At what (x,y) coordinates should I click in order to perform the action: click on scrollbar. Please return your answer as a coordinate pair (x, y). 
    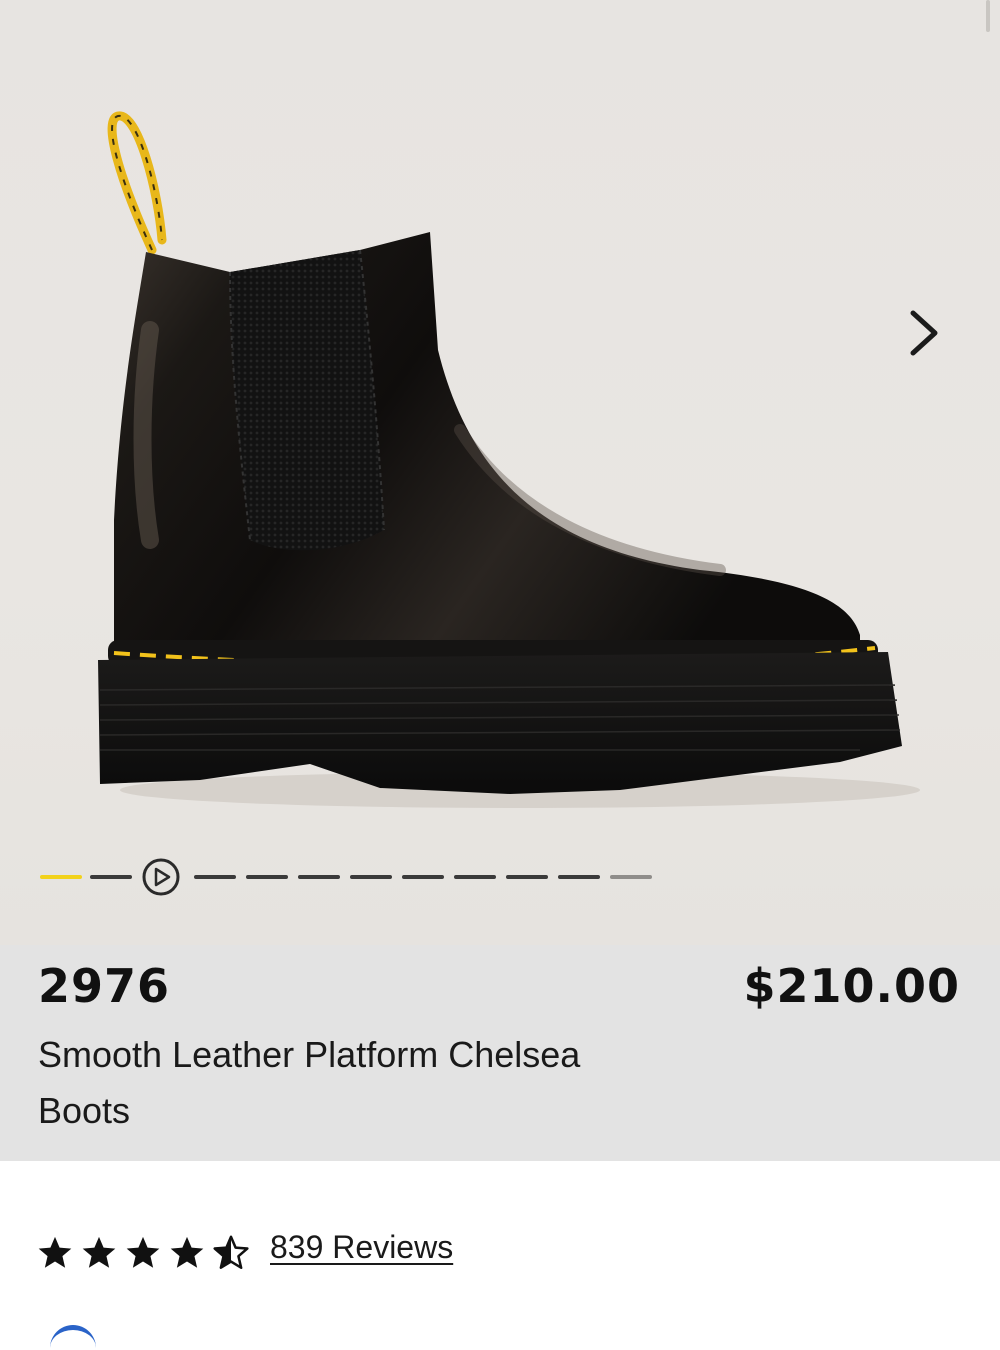
    Looking at the image, I should click on (988, 16).